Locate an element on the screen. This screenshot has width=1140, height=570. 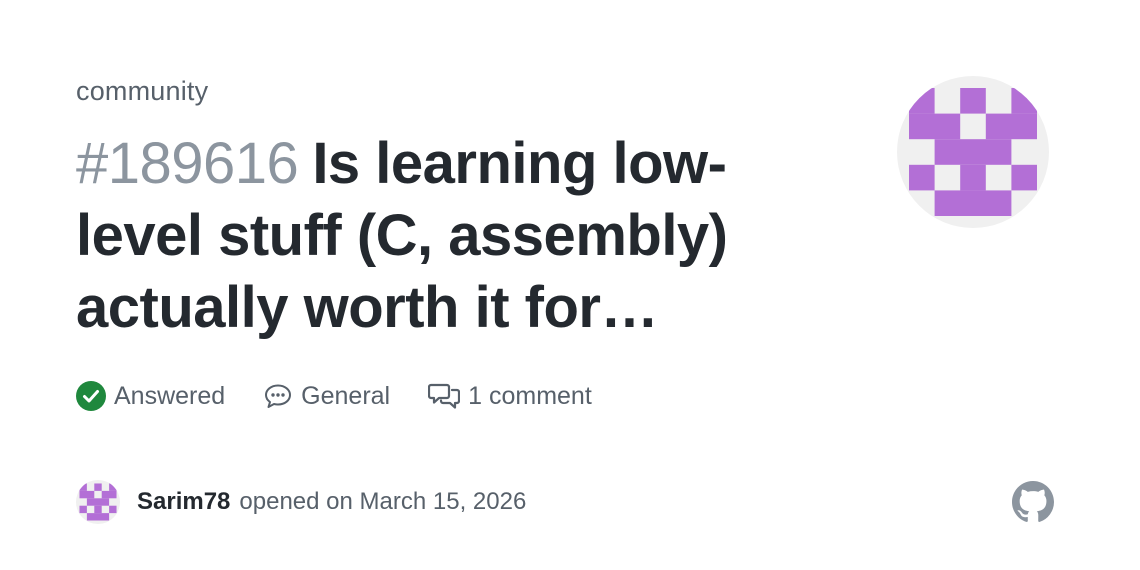
comments-icon is located at coordinates (444, 396).